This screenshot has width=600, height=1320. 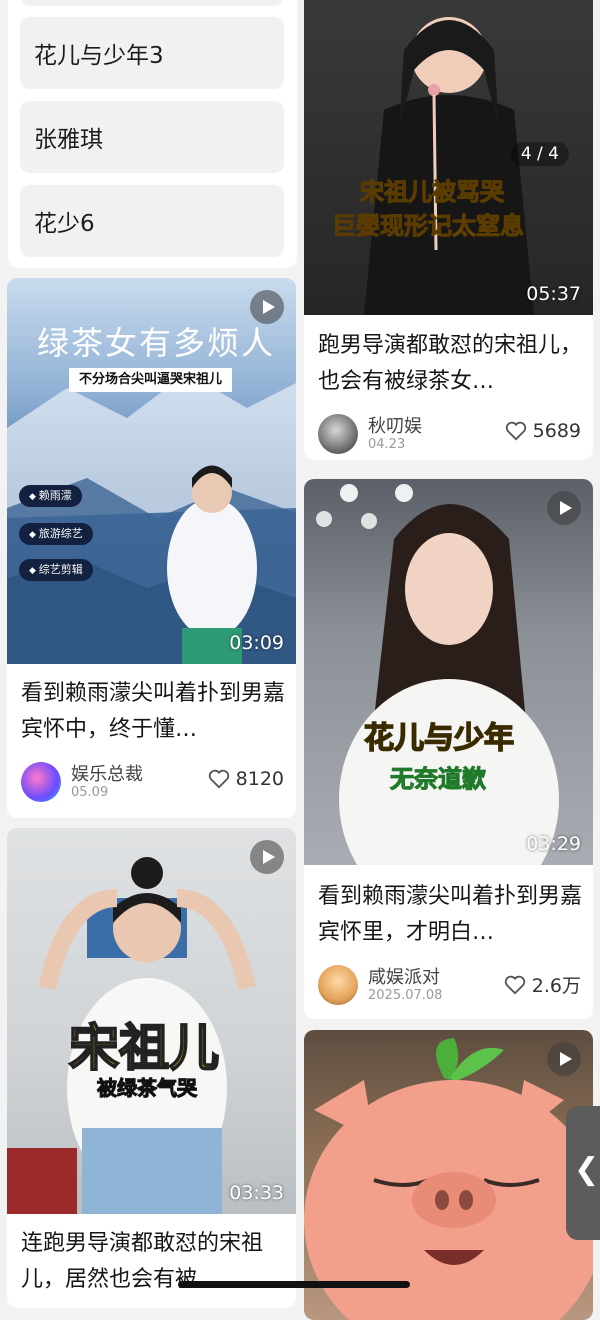 What do you see at coordinates (152, 3) in the screenshot?
I see `suggestion-item-partial` at bounding box center [152, 3].